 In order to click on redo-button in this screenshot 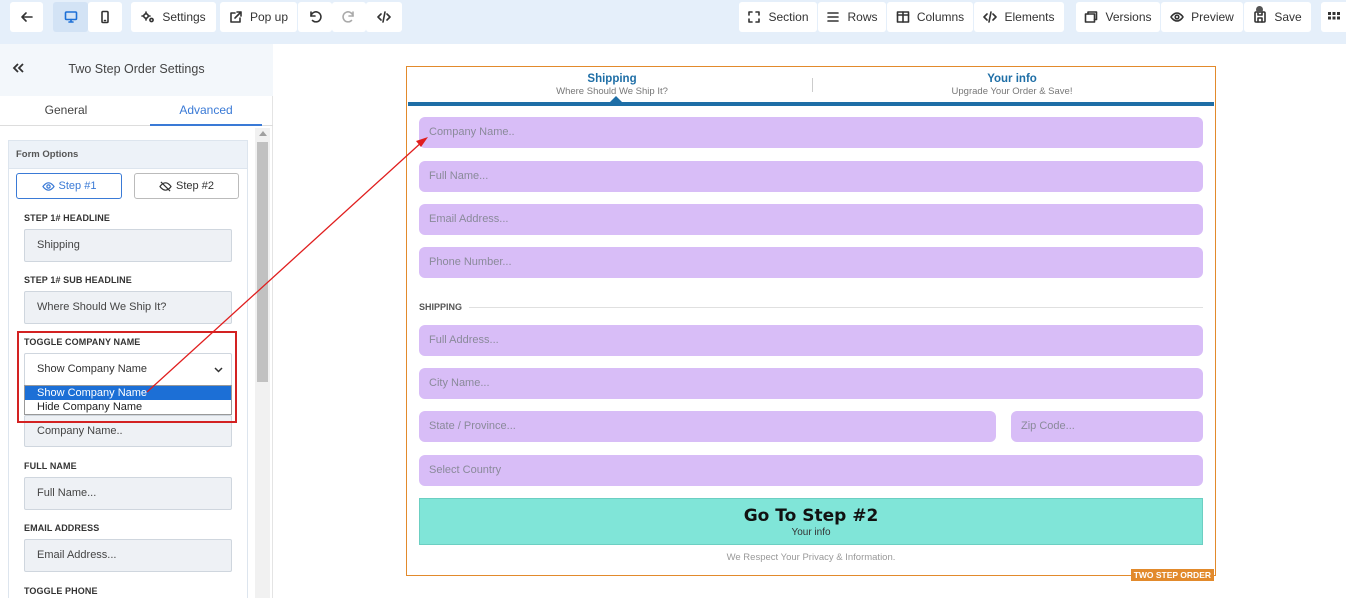, I will do `click(349, 17)`.